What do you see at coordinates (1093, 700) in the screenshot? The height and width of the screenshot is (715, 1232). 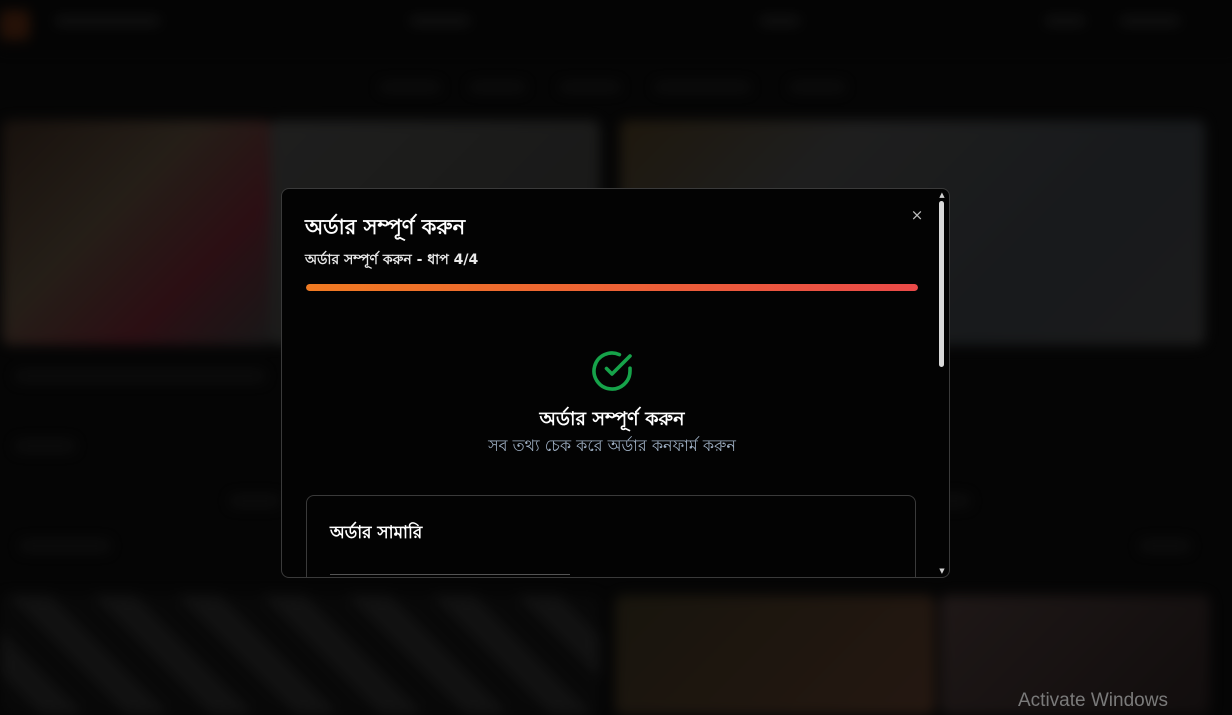 I see `activate-windows-watermark: Activate Windows` at bounding box center [1093, 700].